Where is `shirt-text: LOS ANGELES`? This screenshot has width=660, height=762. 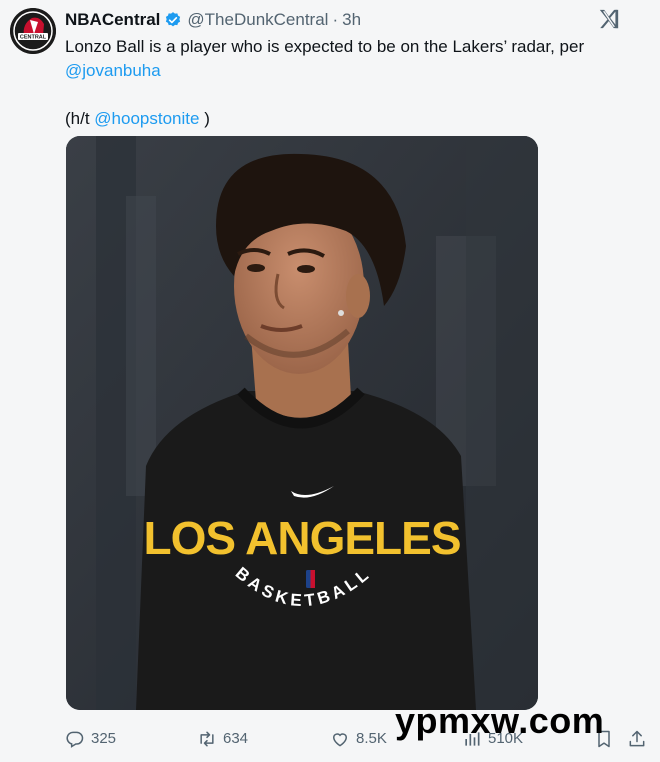
shirt-text: LOS ANGELES is located at coordinates (302, 538).